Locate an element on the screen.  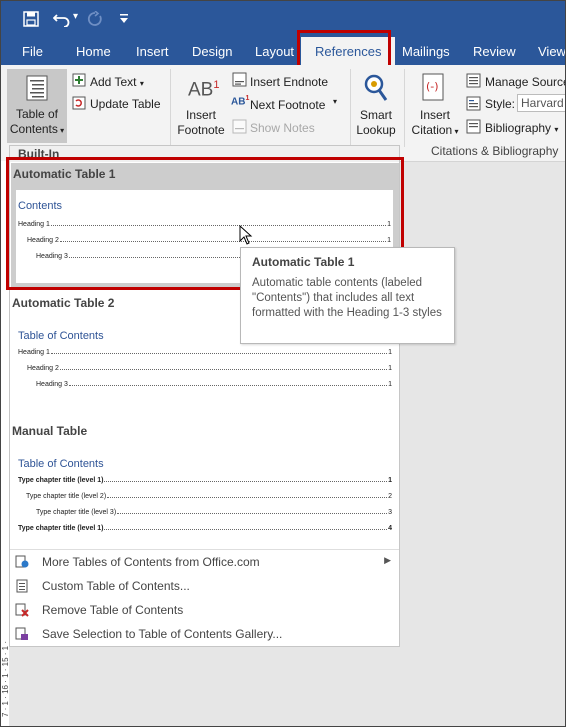
menu-item-remove-toc: Remove Table of Contents is located at coordinates (204, 610).